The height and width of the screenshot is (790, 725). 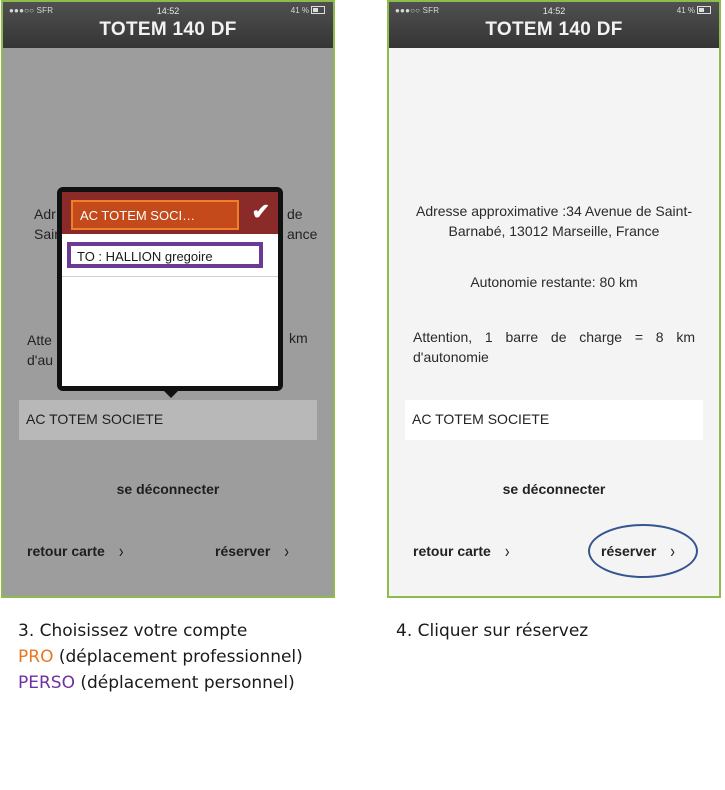 What do you see at coordinates (243, 551) in the screenshot?
I see `reserve-label: réserver` at bounding box center [243, 551].